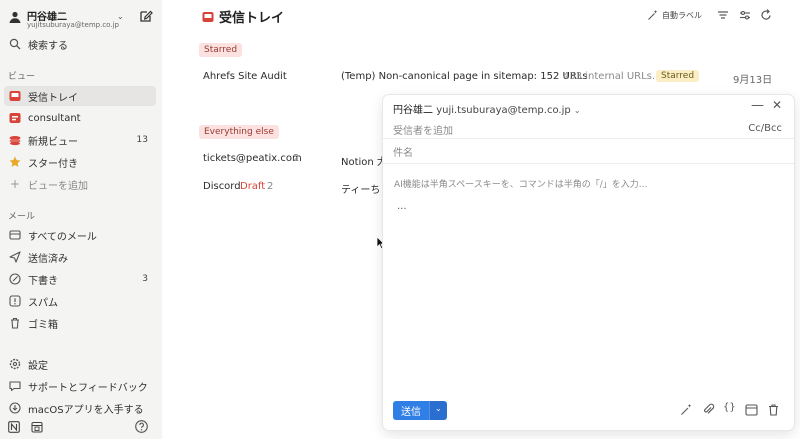 This screenshot has height=439, width=800. What do you see at coordinates (15, 44) in the screenshot?
I see `search-icon` at bounding box center [15, 44].